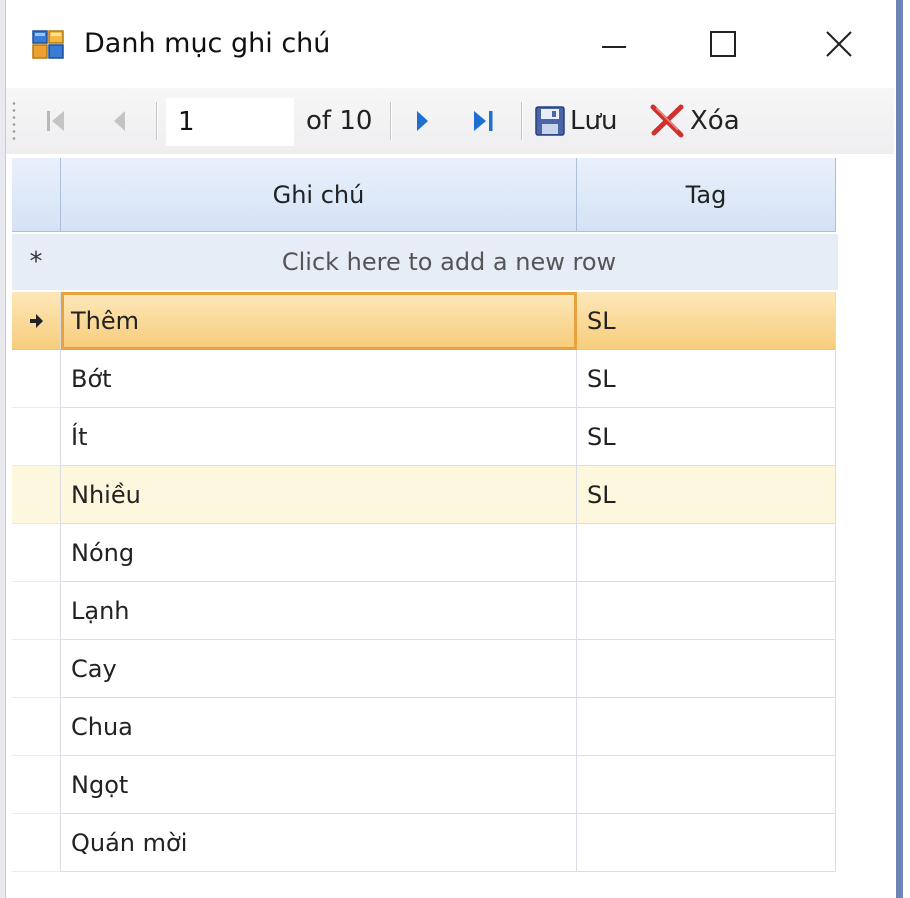  I want to click on cell-ghi-chu: Nóng, so click(319, 553).